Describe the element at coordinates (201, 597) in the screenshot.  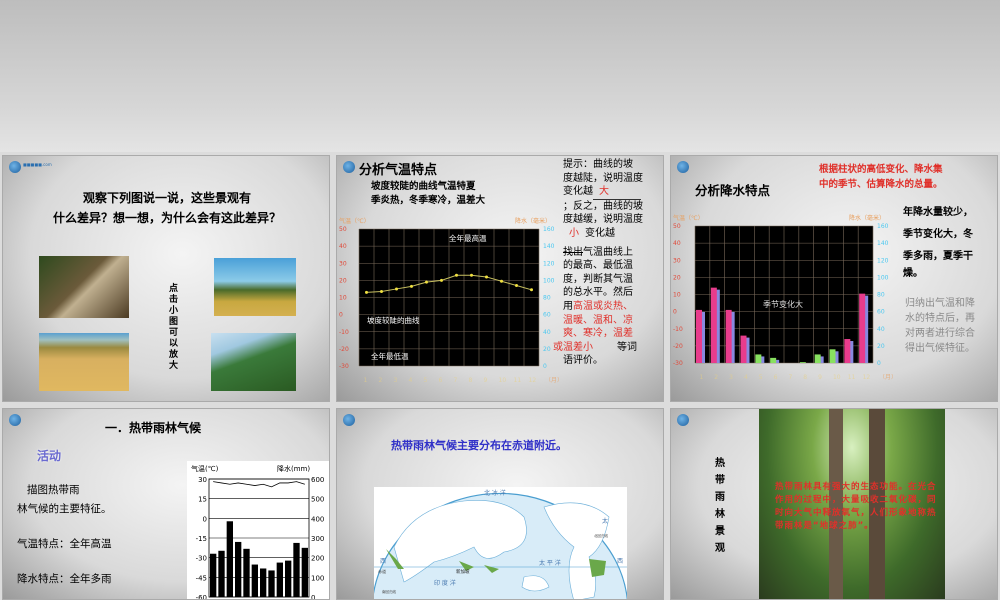
I see `y-tick-label: -60` at that location.